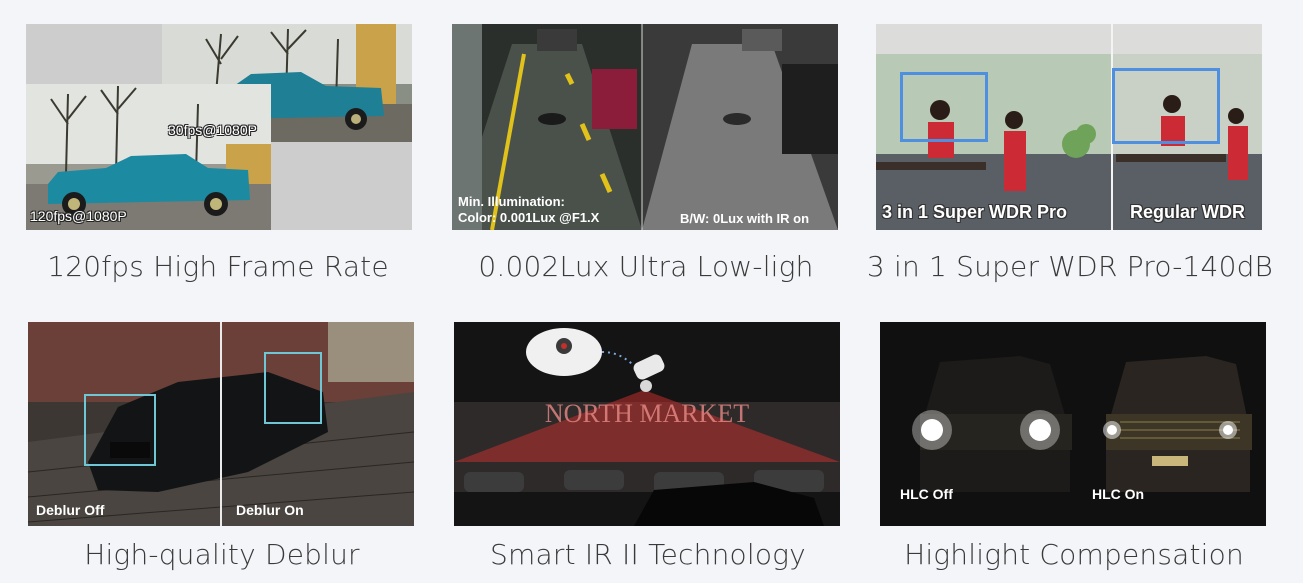  I want to click on caption-hlc: Highlight Compensation, so click(1074, 554).